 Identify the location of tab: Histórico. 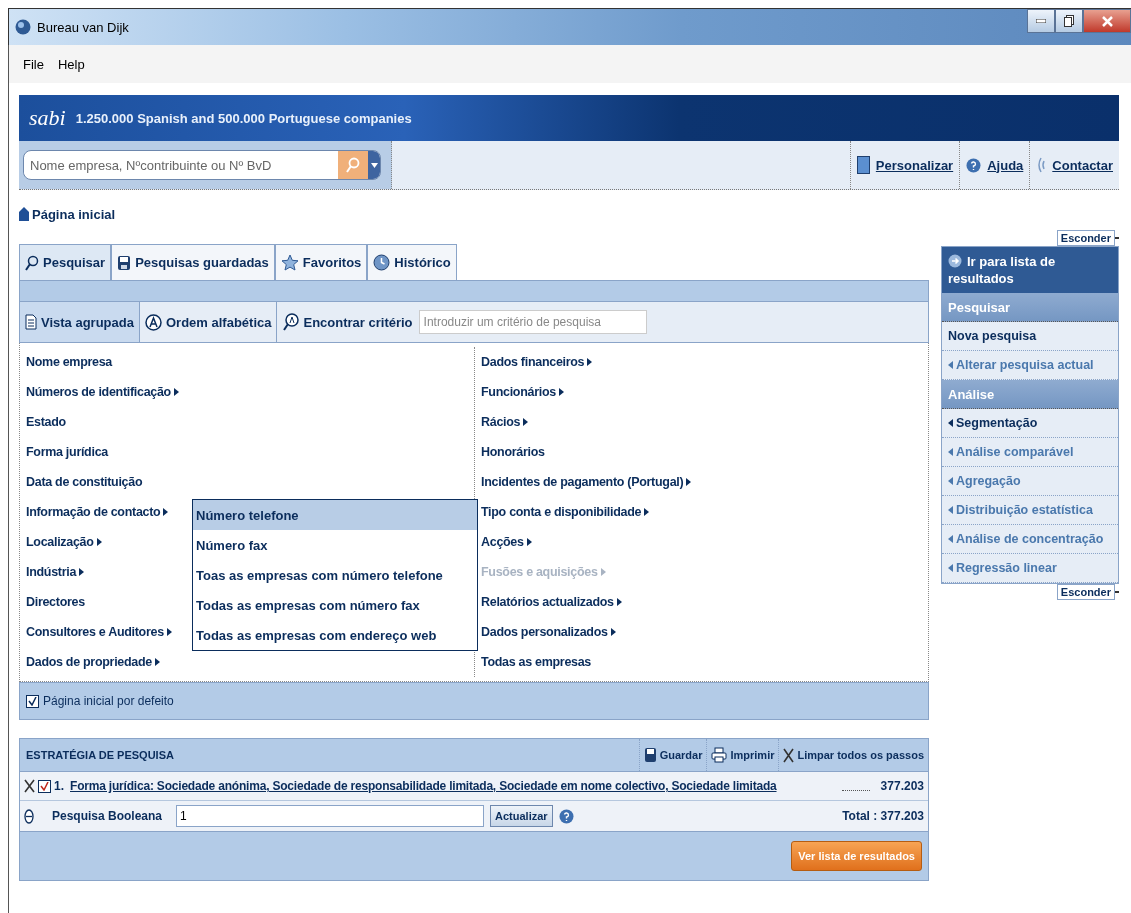
(412, 262).